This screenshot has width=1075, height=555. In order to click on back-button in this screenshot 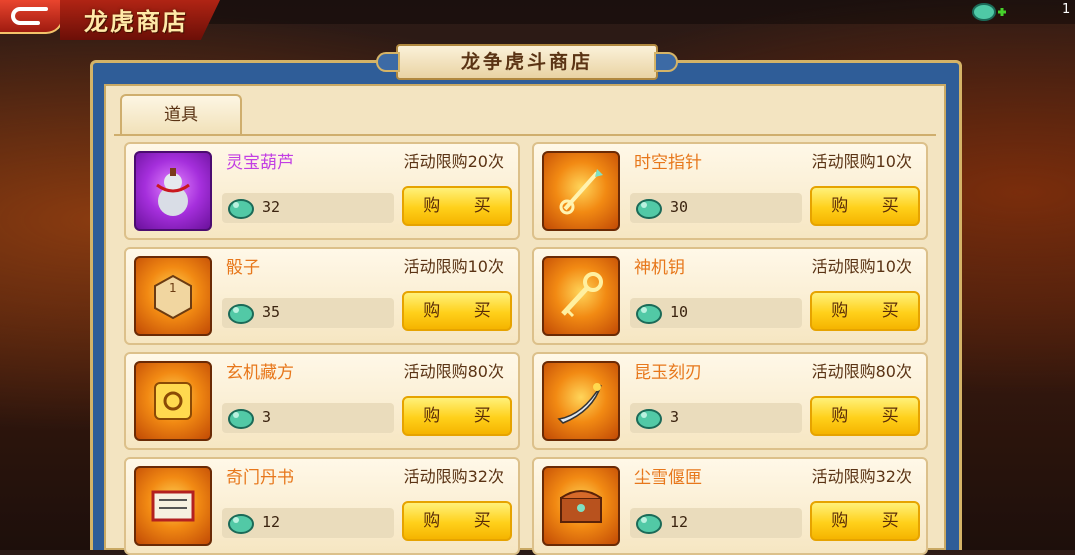, I will do `click(32, 17)`.